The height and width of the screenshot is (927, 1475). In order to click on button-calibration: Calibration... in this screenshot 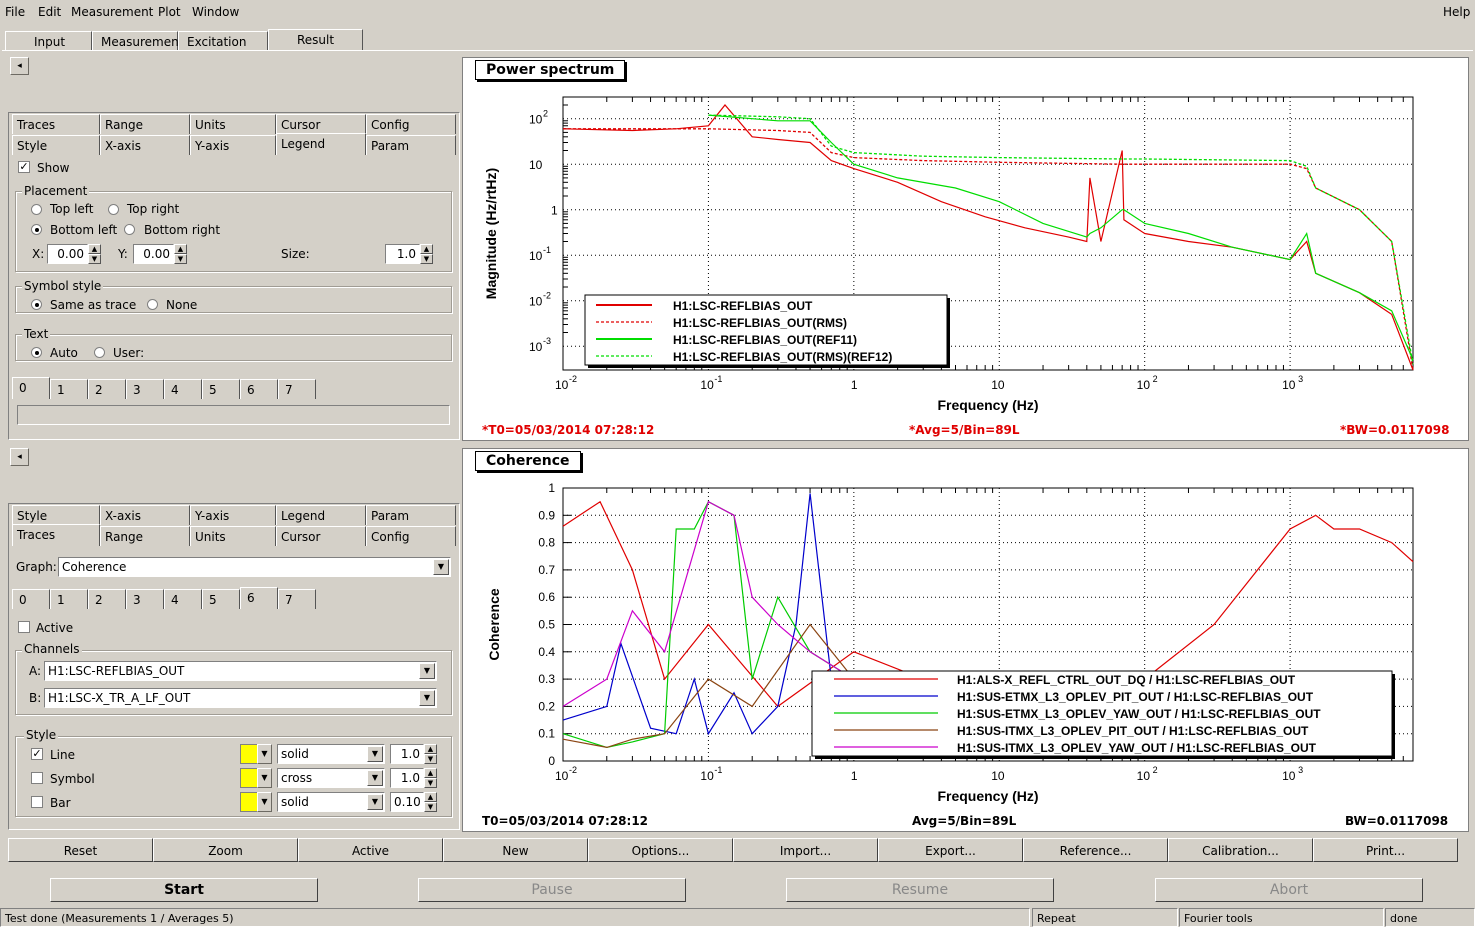, I will do `click(1240, 850)`.